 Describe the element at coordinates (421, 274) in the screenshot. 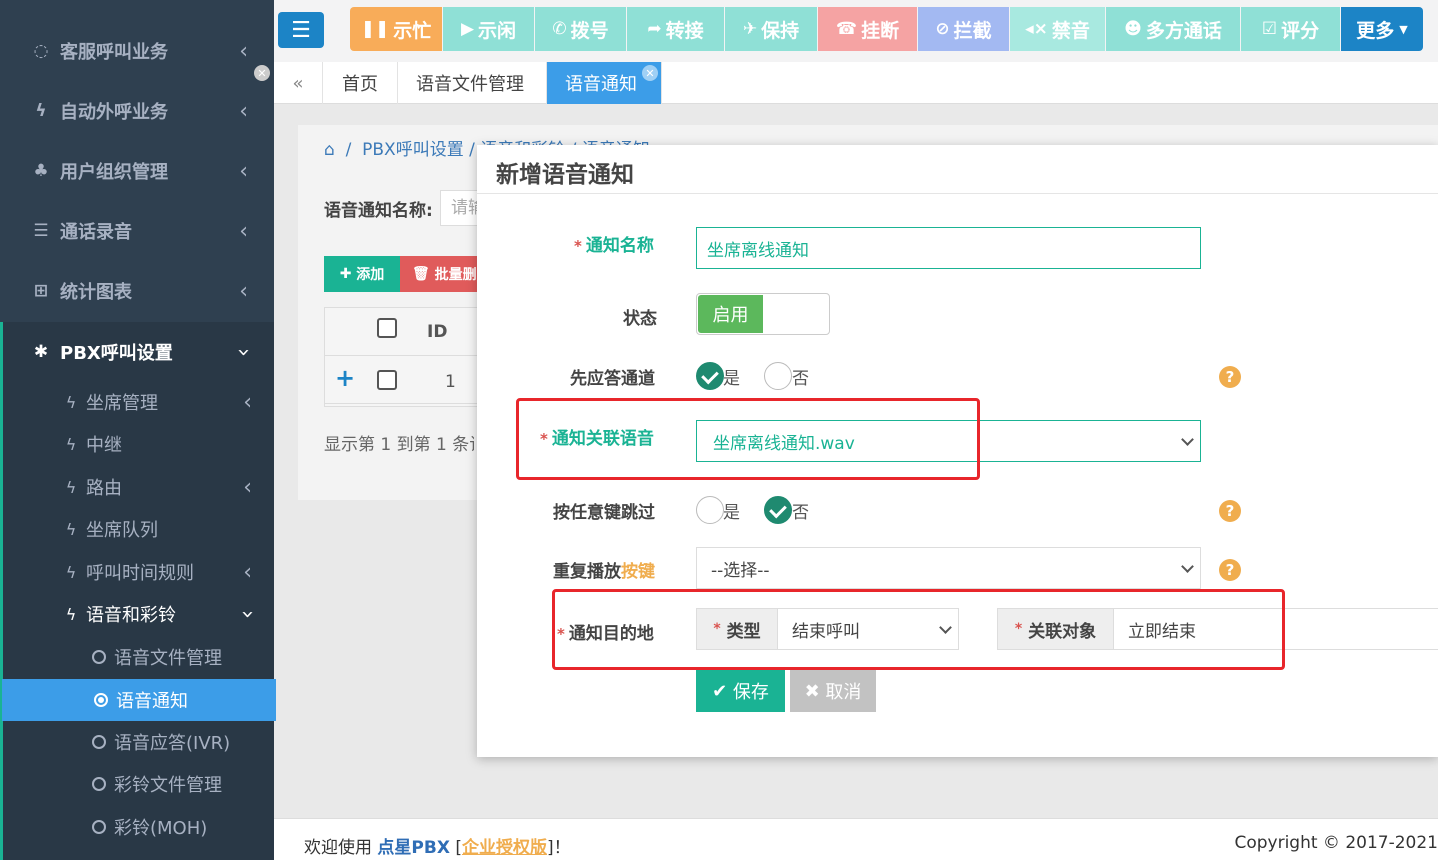

I see `trash-icon: 🗑` at that location.